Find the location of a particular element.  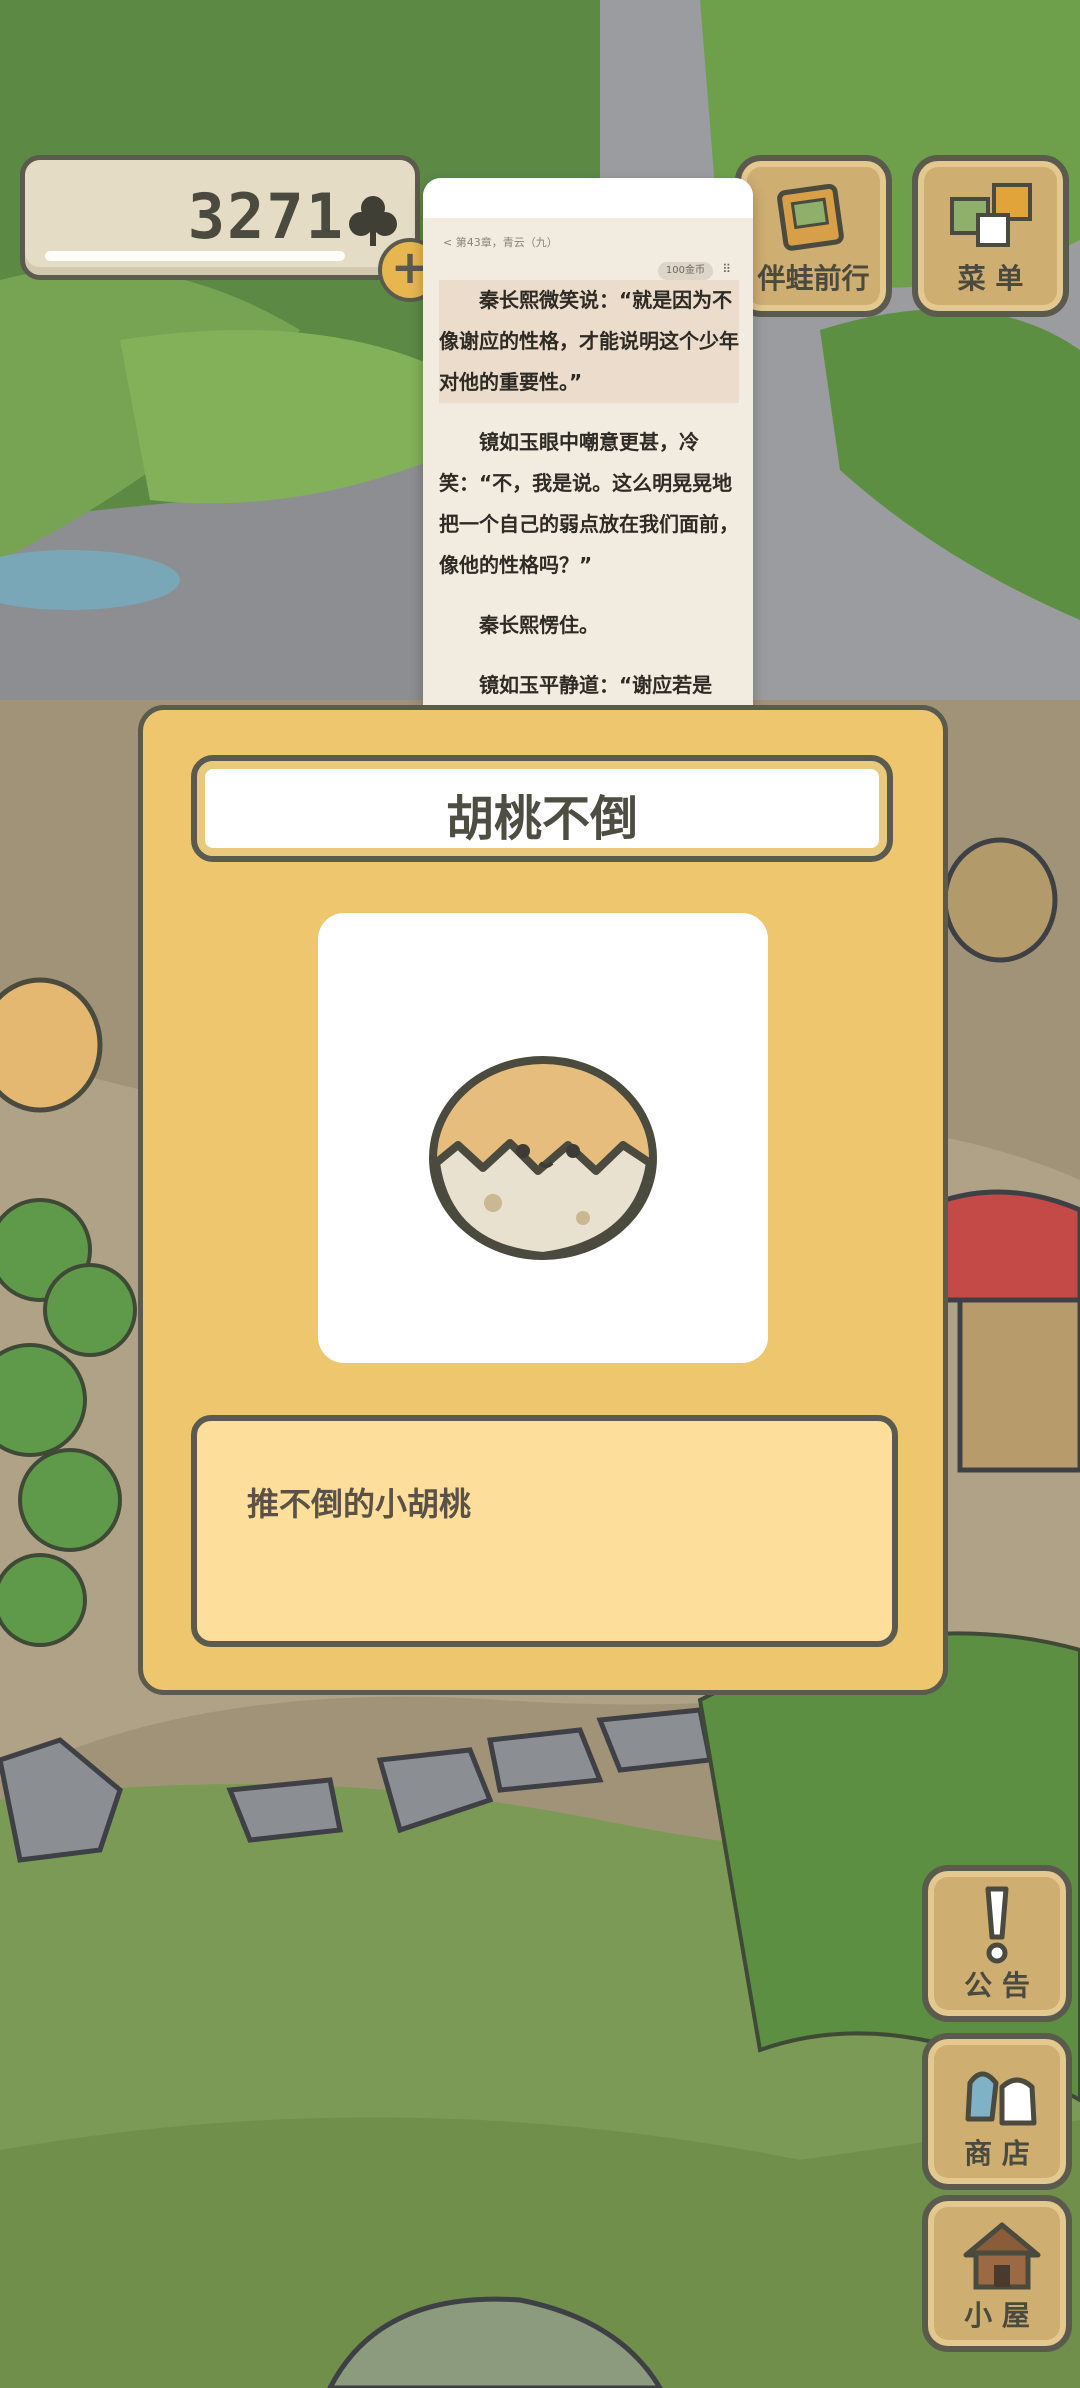

notice-button: 公 告 is located at coordinates (997, 1943).